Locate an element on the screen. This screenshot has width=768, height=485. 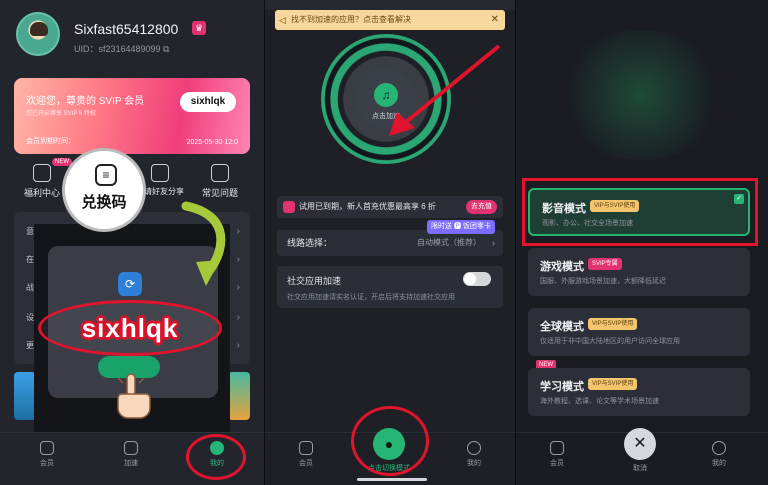
svip-title: 欢迎您，尊贵的 SVIP 会员 is located at coordinates (85, 101).